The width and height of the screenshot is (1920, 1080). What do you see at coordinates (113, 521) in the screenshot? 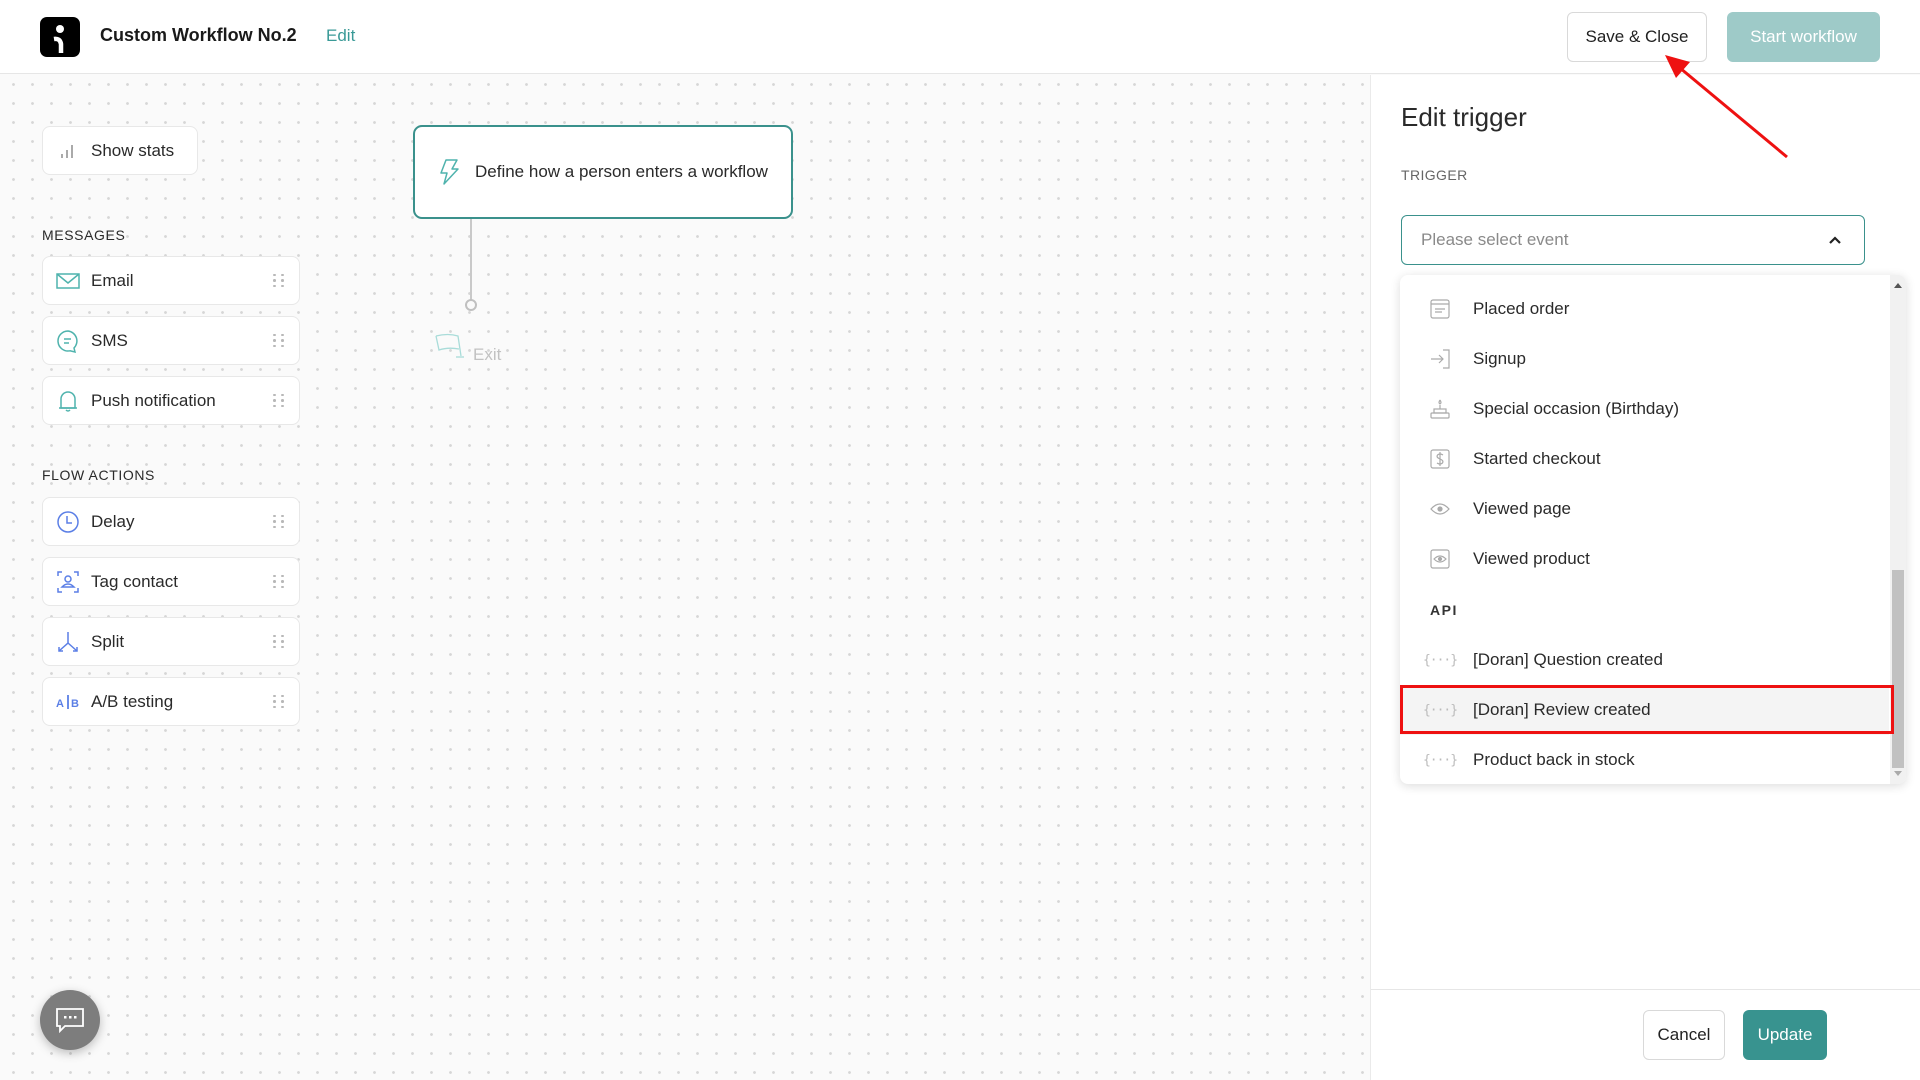
I see `library-item-label: Delay` at bounding box center [113, 521].